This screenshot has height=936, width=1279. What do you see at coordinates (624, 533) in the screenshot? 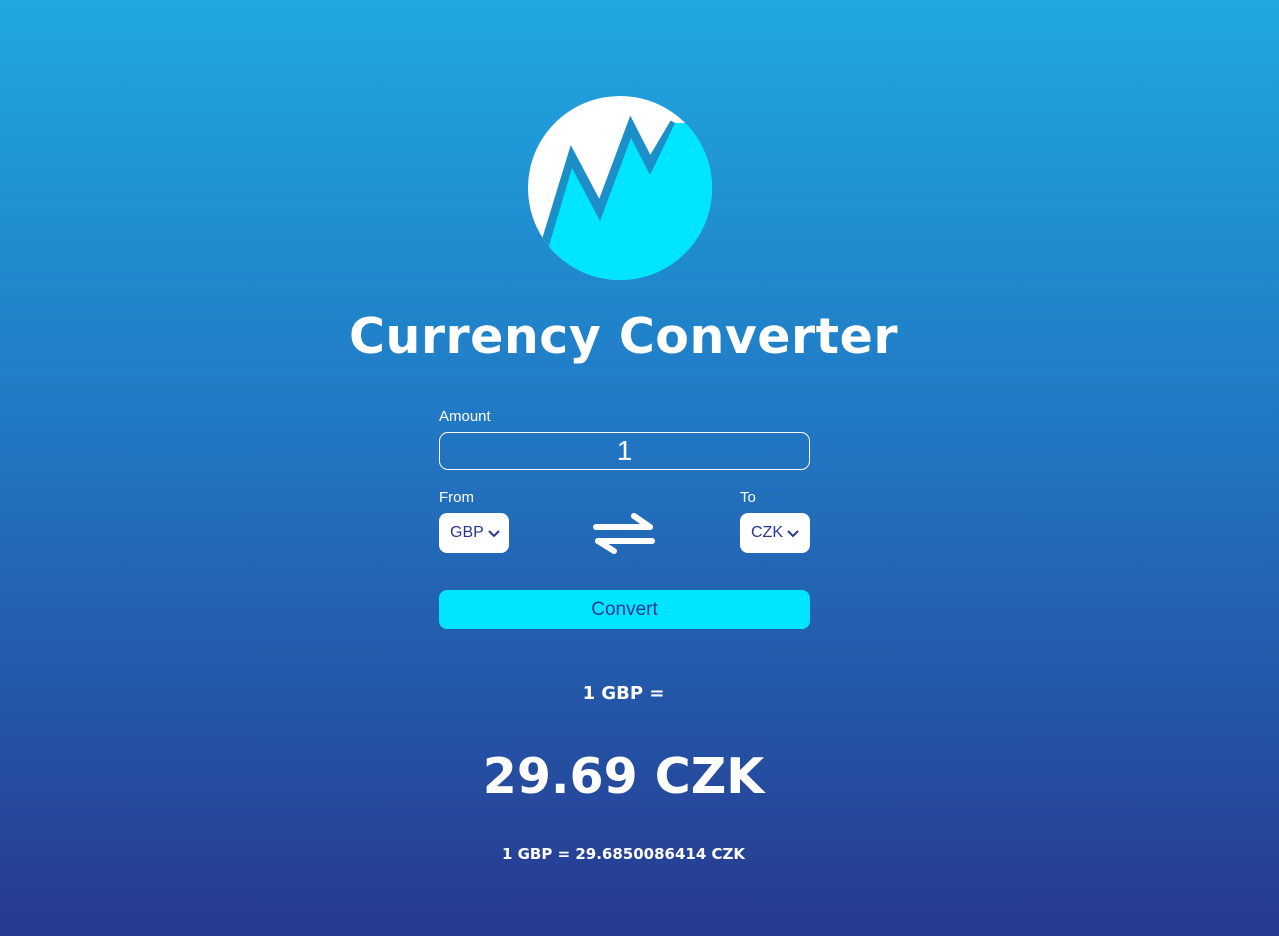
I see `swap-arrows-icon` at bounding box center [624, 533].